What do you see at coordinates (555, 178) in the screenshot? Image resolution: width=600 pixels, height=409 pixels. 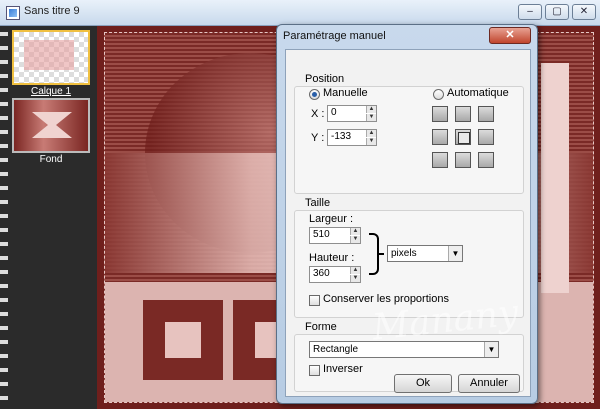 I see `canvas-side-panel` at bounding box center [555, 178].